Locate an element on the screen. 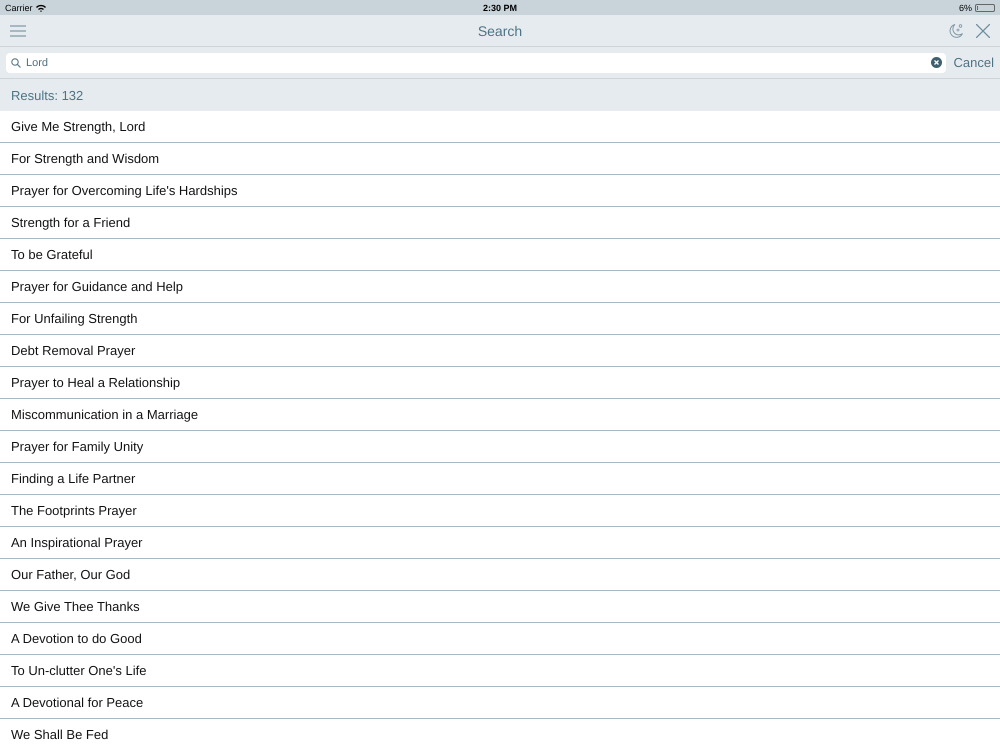  result-item: Debt Removal Prayer is located at coordinates (500, 351).